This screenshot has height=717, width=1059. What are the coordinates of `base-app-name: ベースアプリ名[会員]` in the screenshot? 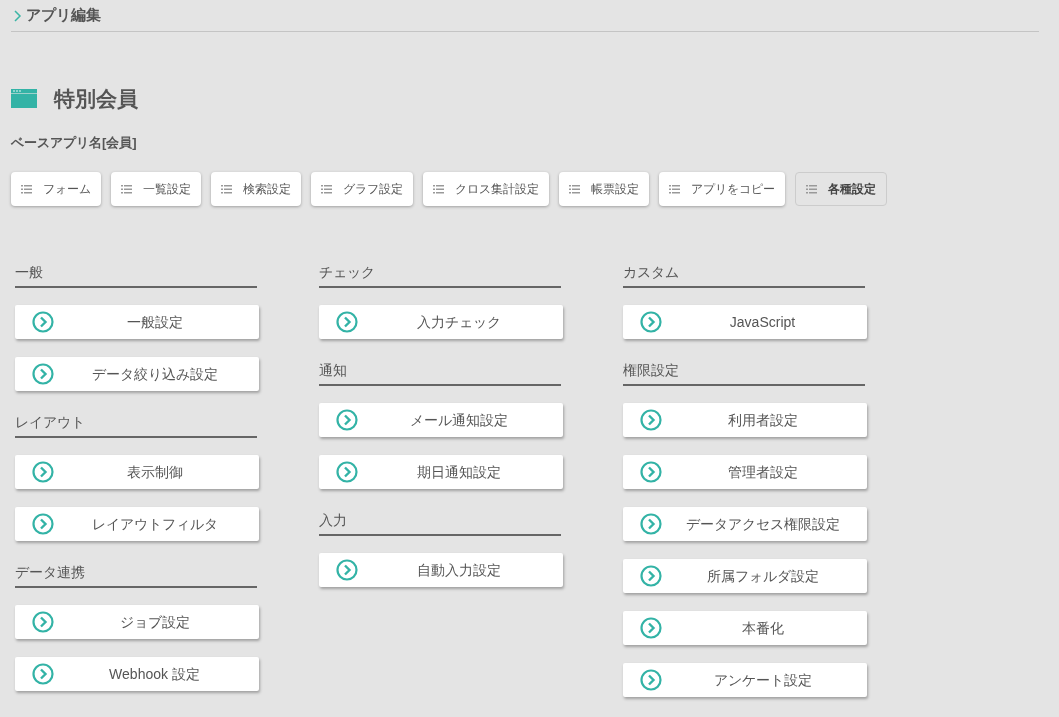 It's located at (74, 142).